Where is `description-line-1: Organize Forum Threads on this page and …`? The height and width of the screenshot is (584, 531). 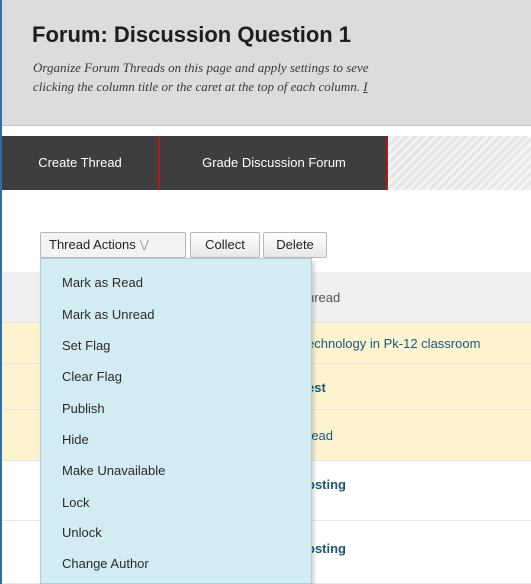
description-line-1: Organize Forum Threads on this page and … is located at coordinates (201, 67).